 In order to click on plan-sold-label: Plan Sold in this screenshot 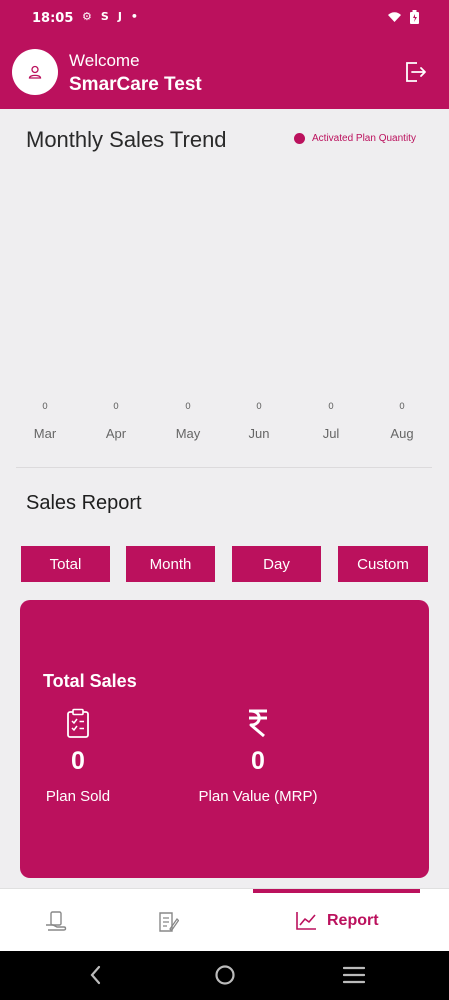, I will do `click(78, 796)`.